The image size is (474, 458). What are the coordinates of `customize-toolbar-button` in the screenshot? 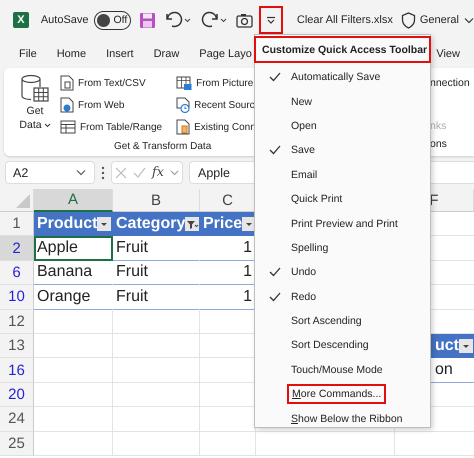 It's located at (271, 20).